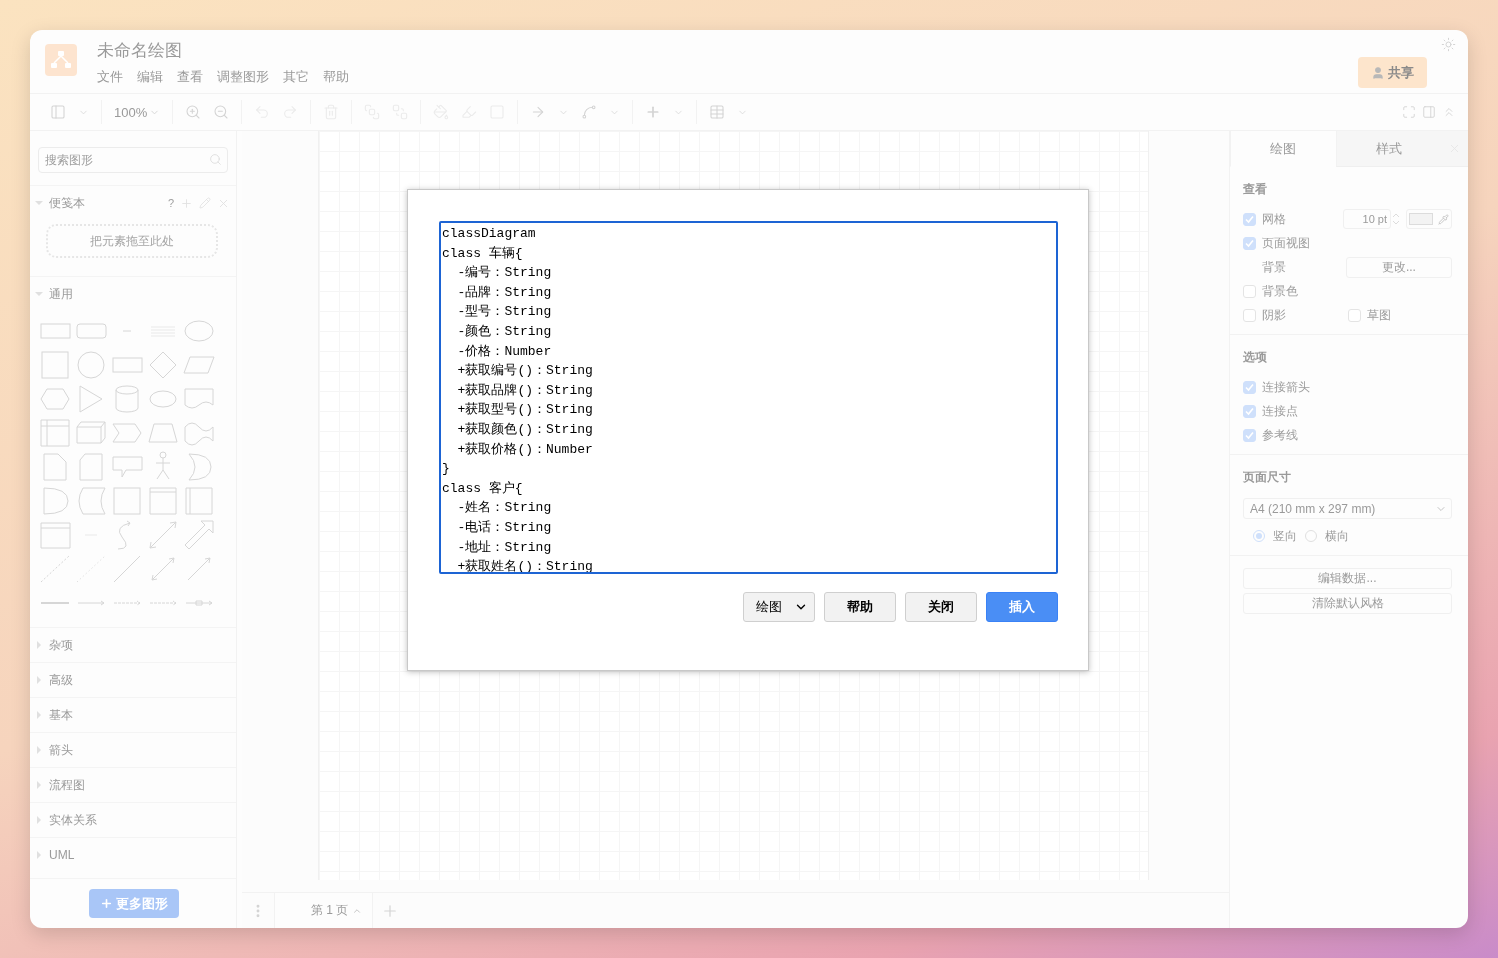 Image resolution: width=1498 pixels, height=958 pixels. What do you see at coordinates (1379, 315) in the screenshot?
I see `checkbox-label: 草图` at bounding box center [1379, 315].